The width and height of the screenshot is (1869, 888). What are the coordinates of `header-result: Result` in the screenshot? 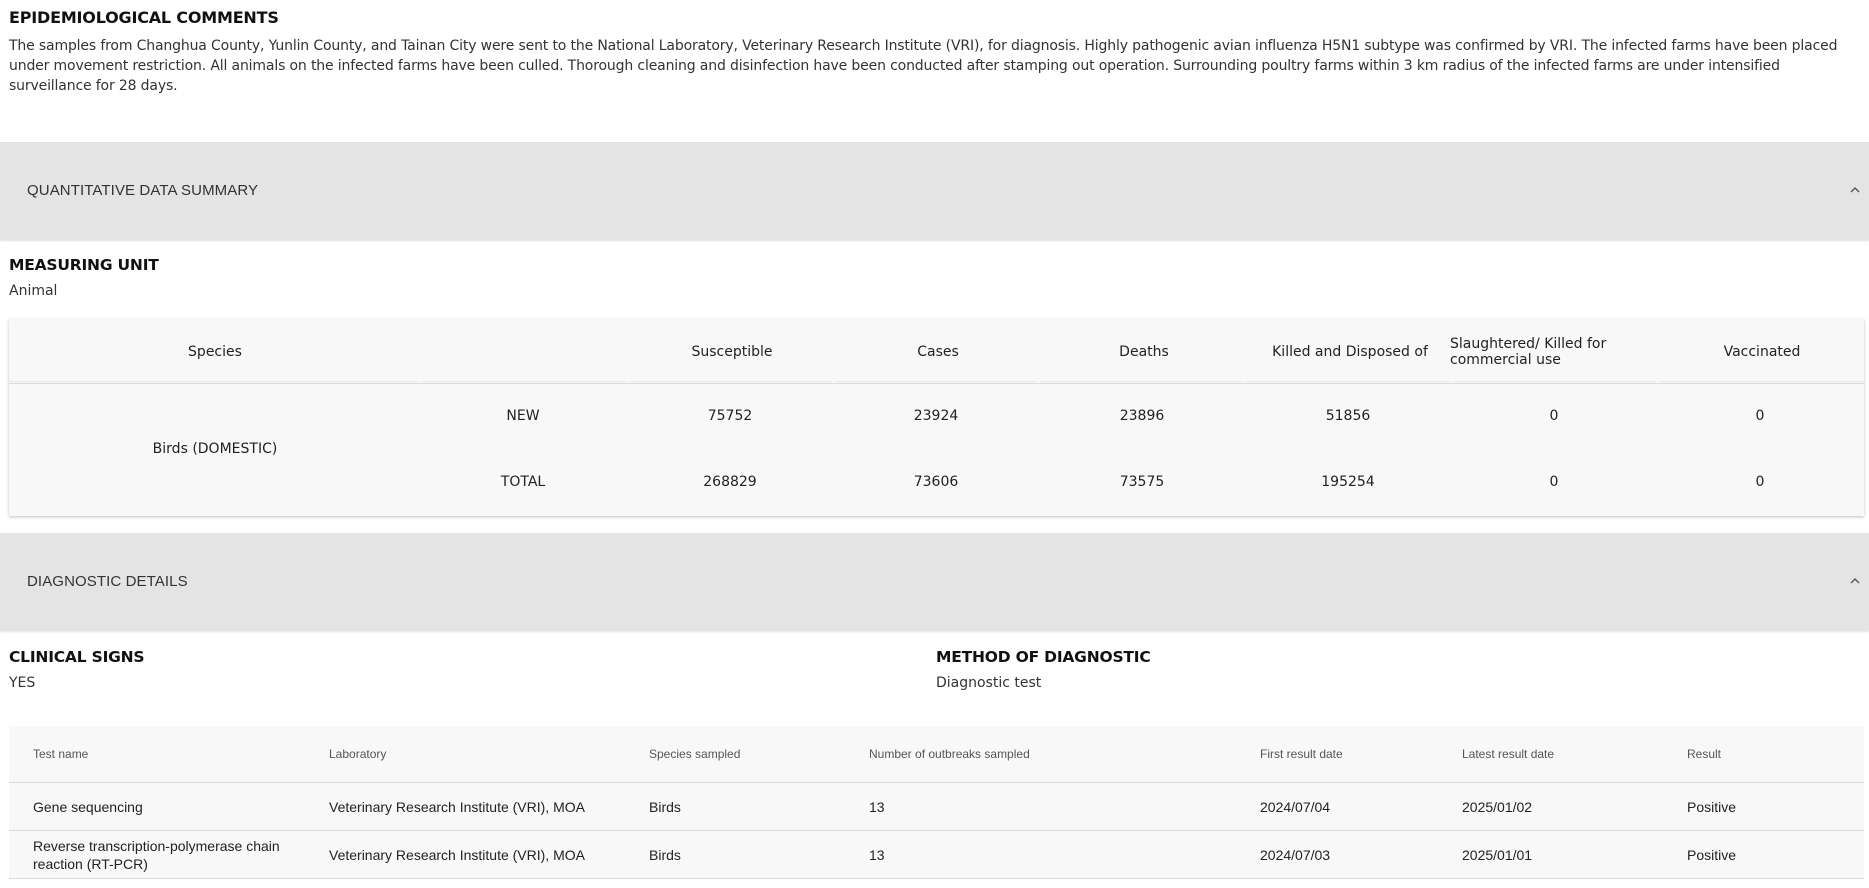 It's located at (1704, 754).